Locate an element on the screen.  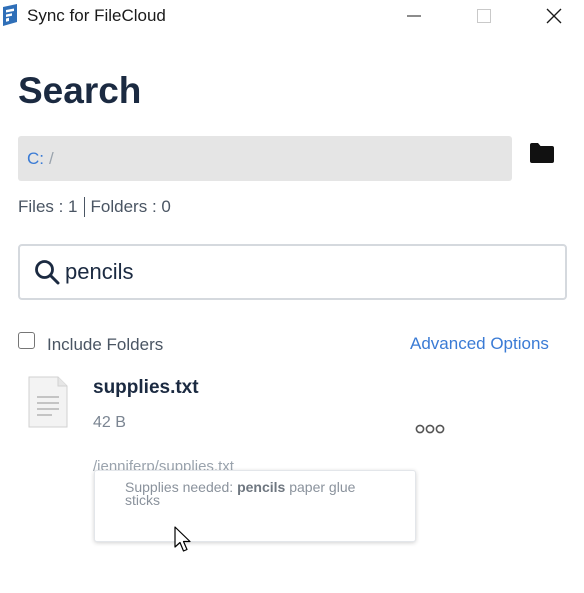
maximize-button is located at coordinates (484, 16).